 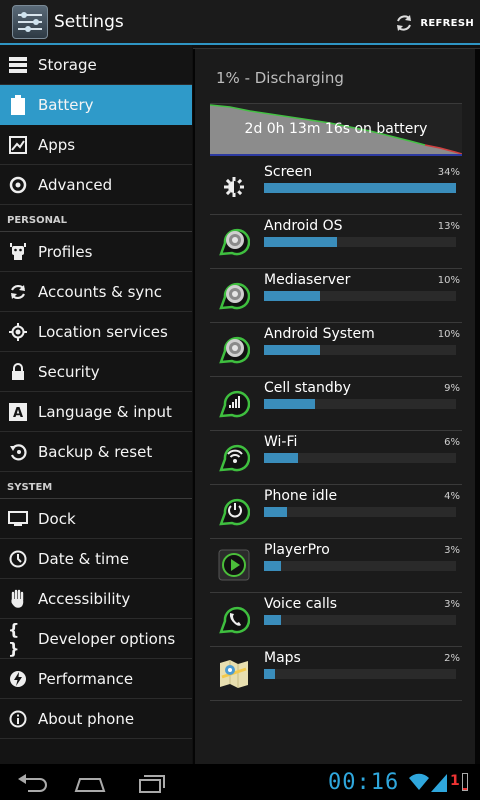 I want to click on phone-icon, so click(x=234, y=619).